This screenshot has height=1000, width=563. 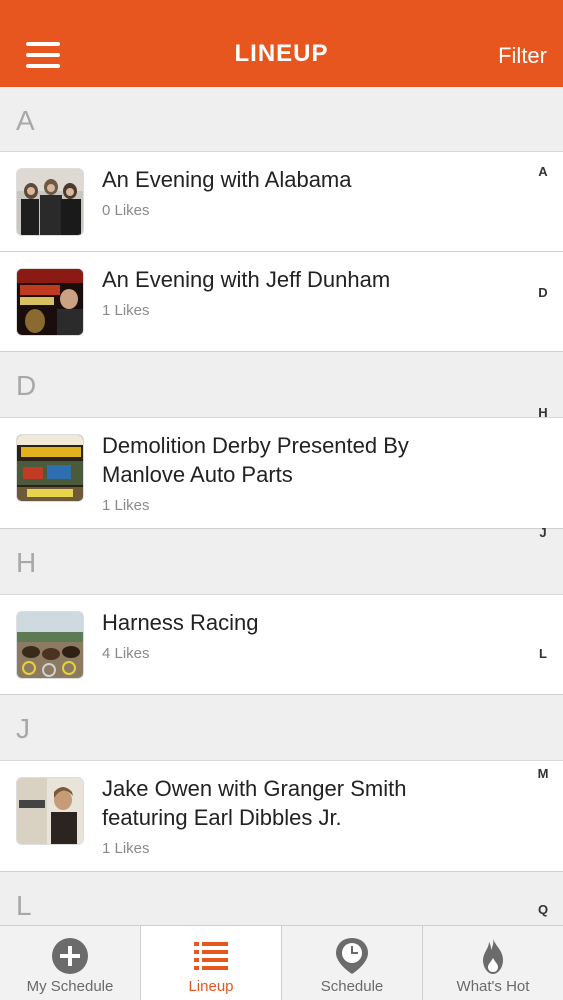 What do you see at coordinates (222, 817) in the screenshot?
I see `item-title-line-2: featuring Earl Dibbles Jr.` at bounding box center [222, 817].